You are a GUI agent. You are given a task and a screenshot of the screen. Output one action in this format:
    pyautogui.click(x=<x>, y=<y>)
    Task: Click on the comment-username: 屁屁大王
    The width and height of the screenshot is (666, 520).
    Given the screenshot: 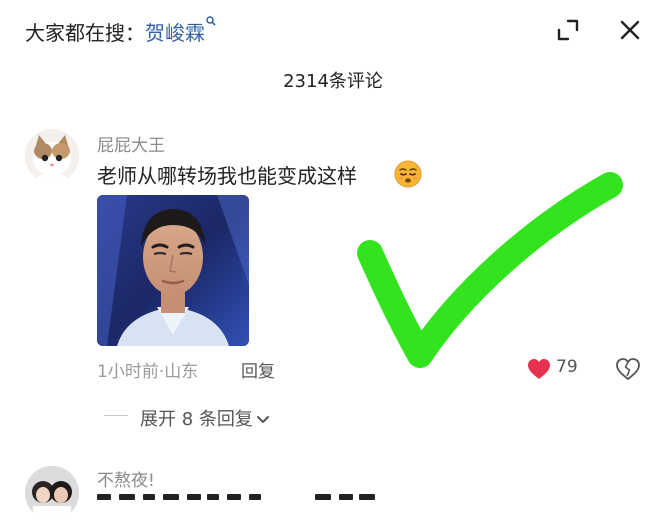 What is the action you would take?
    pyautogui.click(x=131, y=143)
    